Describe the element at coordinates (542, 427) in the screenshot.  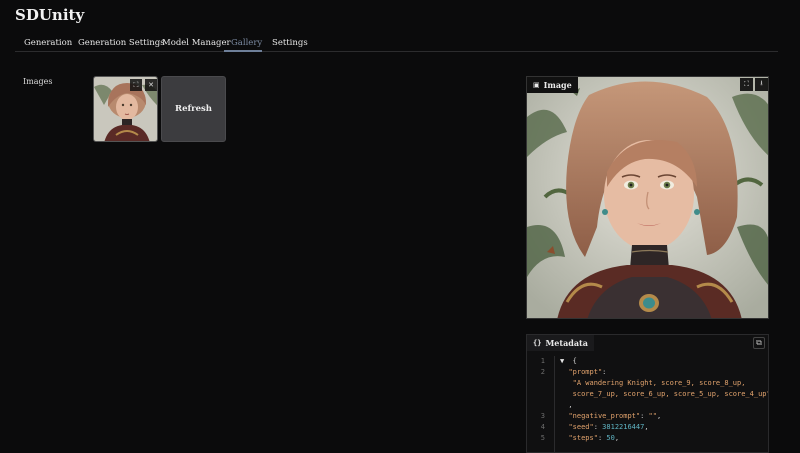
I see `line-number: 4` at that location.